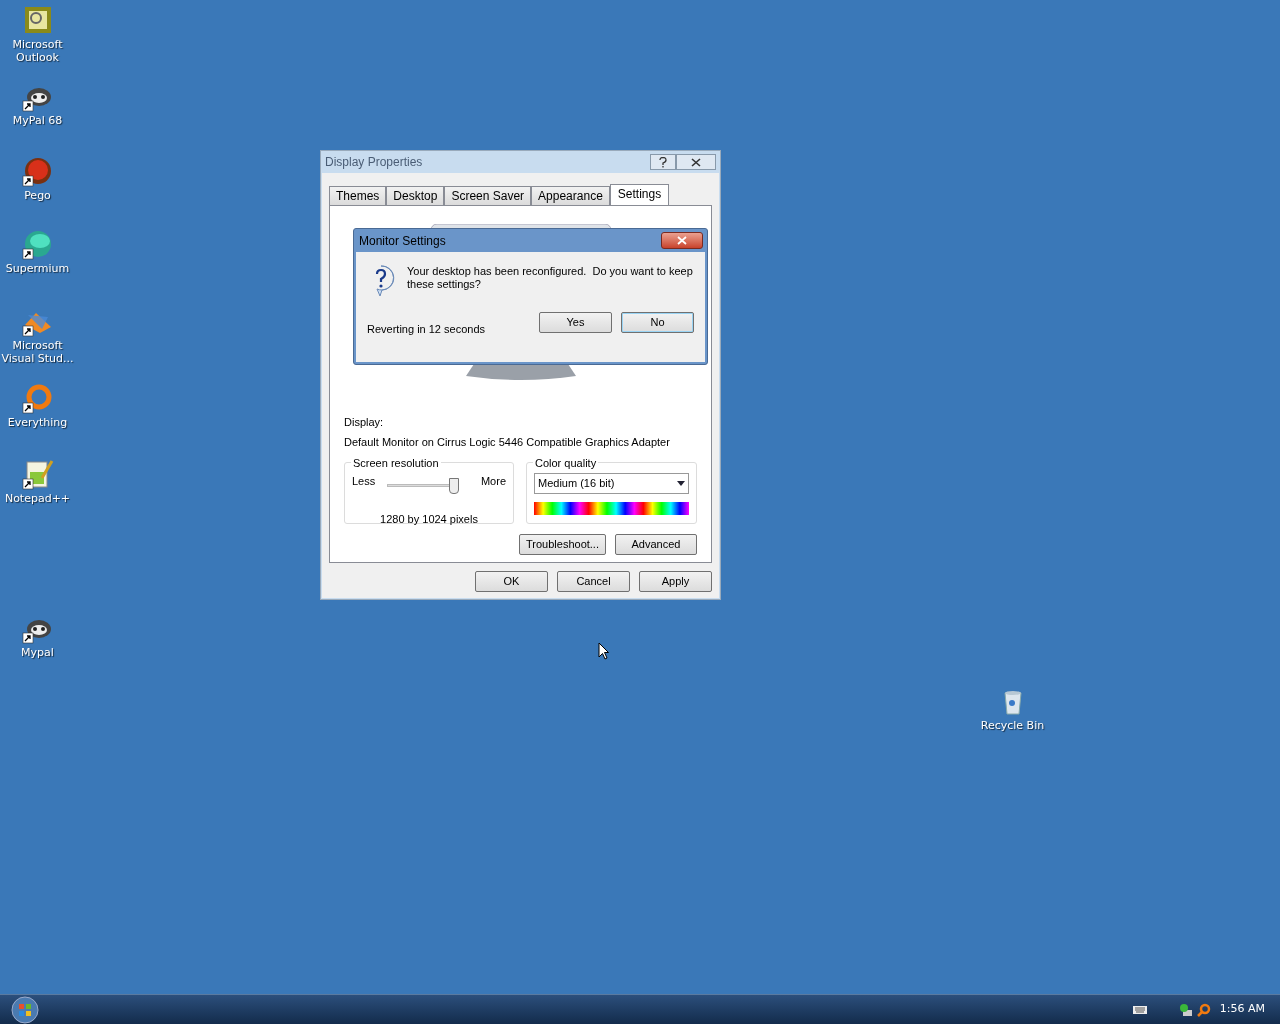  I want to click on help-button, so click(663, 162).